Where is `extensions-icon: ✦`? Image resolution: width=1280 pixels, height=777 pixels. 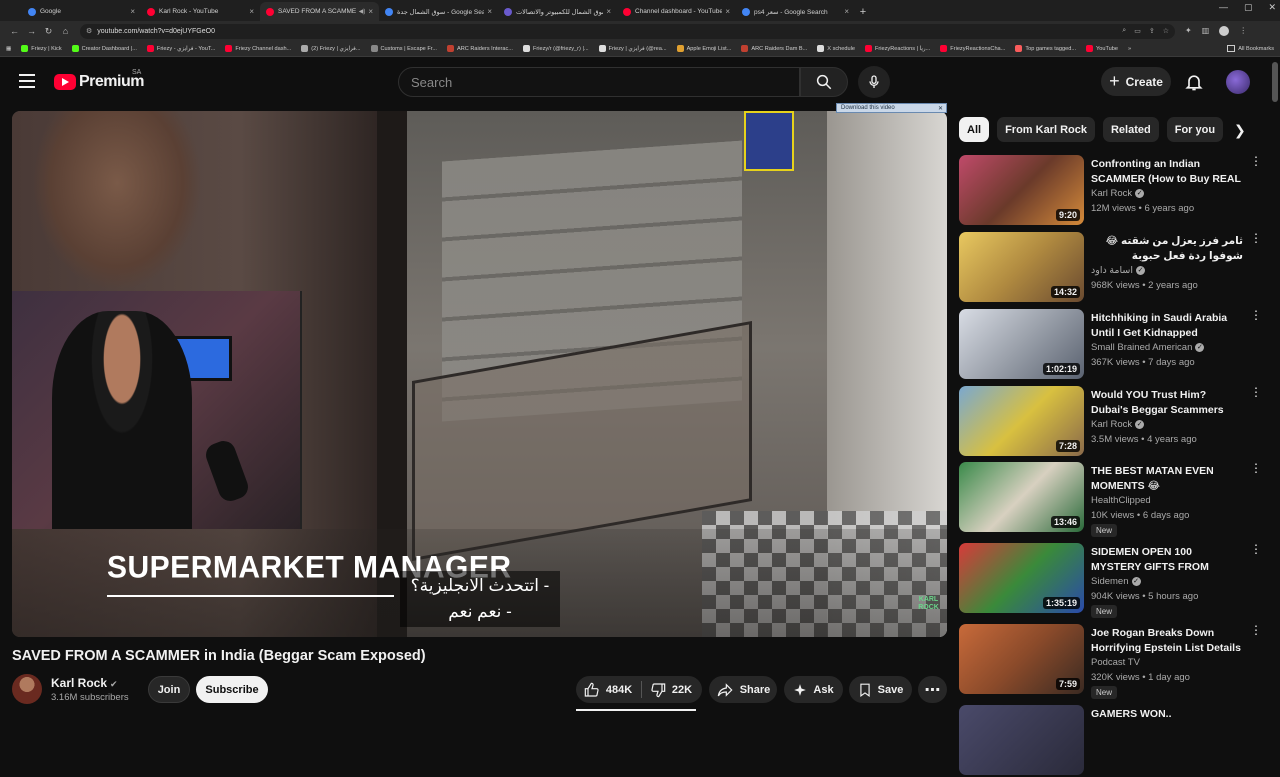 extensions-icon: ✦ is located at coordinates (1188, 31).